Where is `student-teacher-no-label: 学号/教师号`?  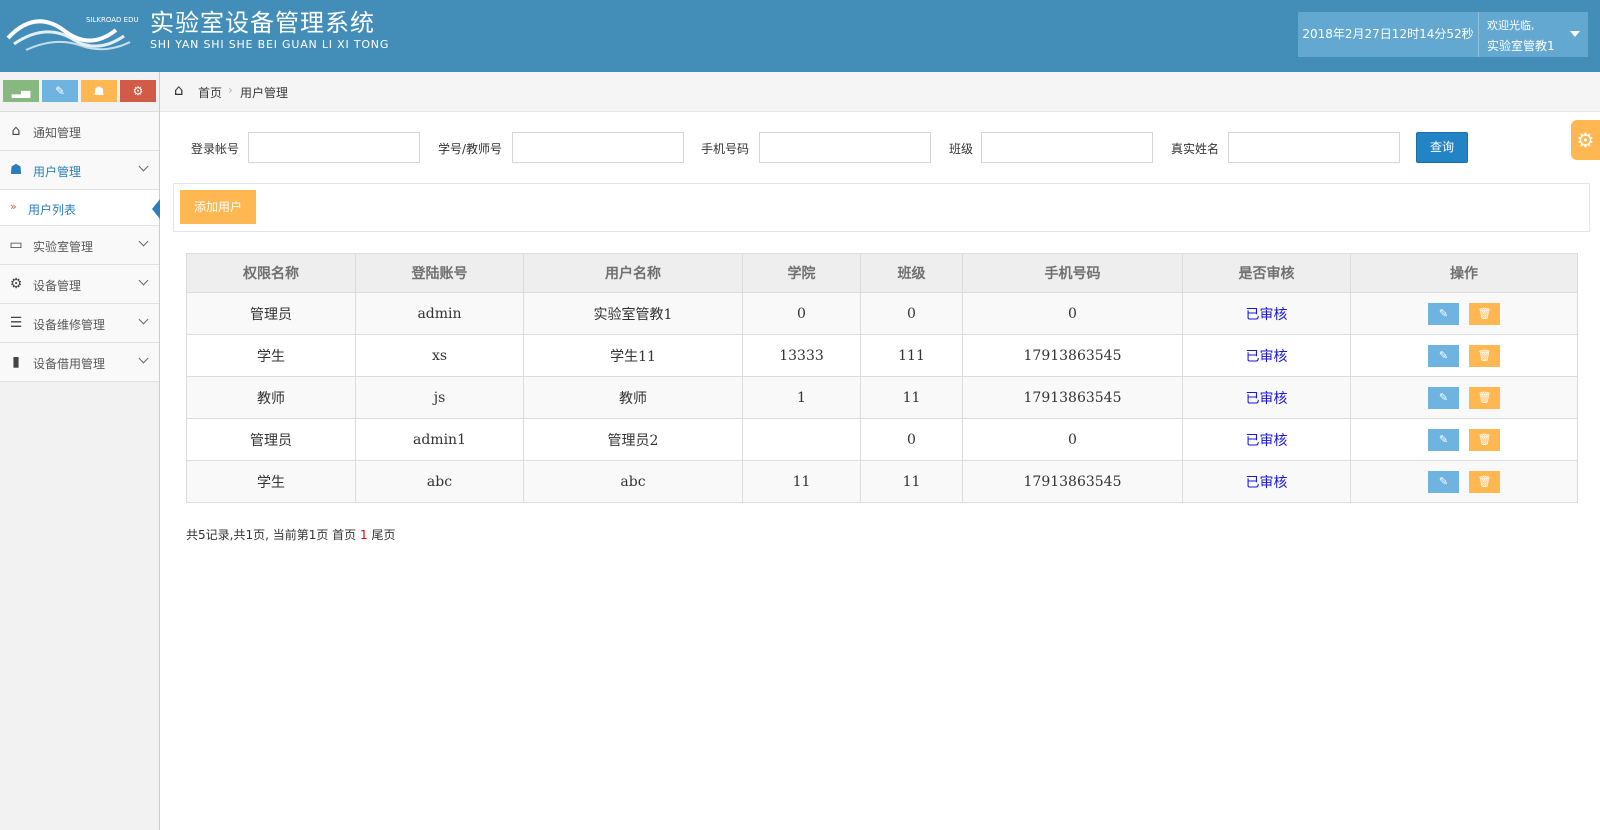
student-teacher-no-label: 学号/教师号 is located at coordinates (470, 149).